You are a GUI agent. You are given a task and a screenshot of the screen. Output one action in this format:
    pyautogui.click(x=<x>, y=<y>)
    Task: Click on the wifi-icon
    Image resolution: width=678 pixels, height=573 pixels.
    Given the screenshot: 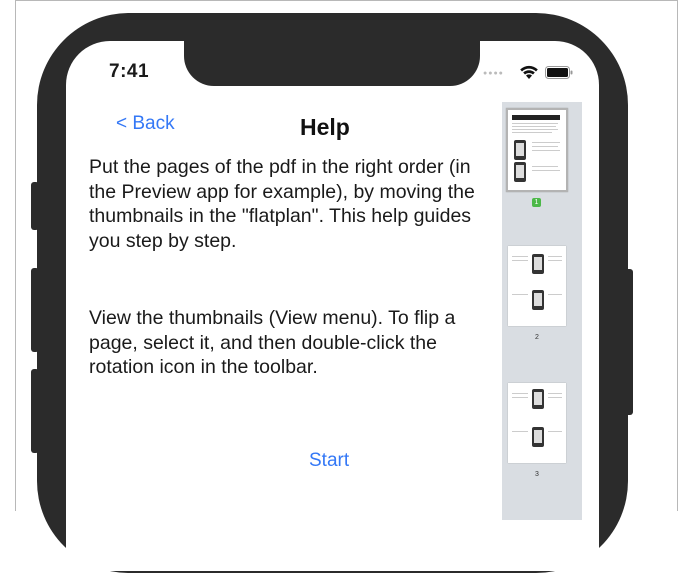 What is the action you would take?
    pyautogui.click(x=529, y=72)
    